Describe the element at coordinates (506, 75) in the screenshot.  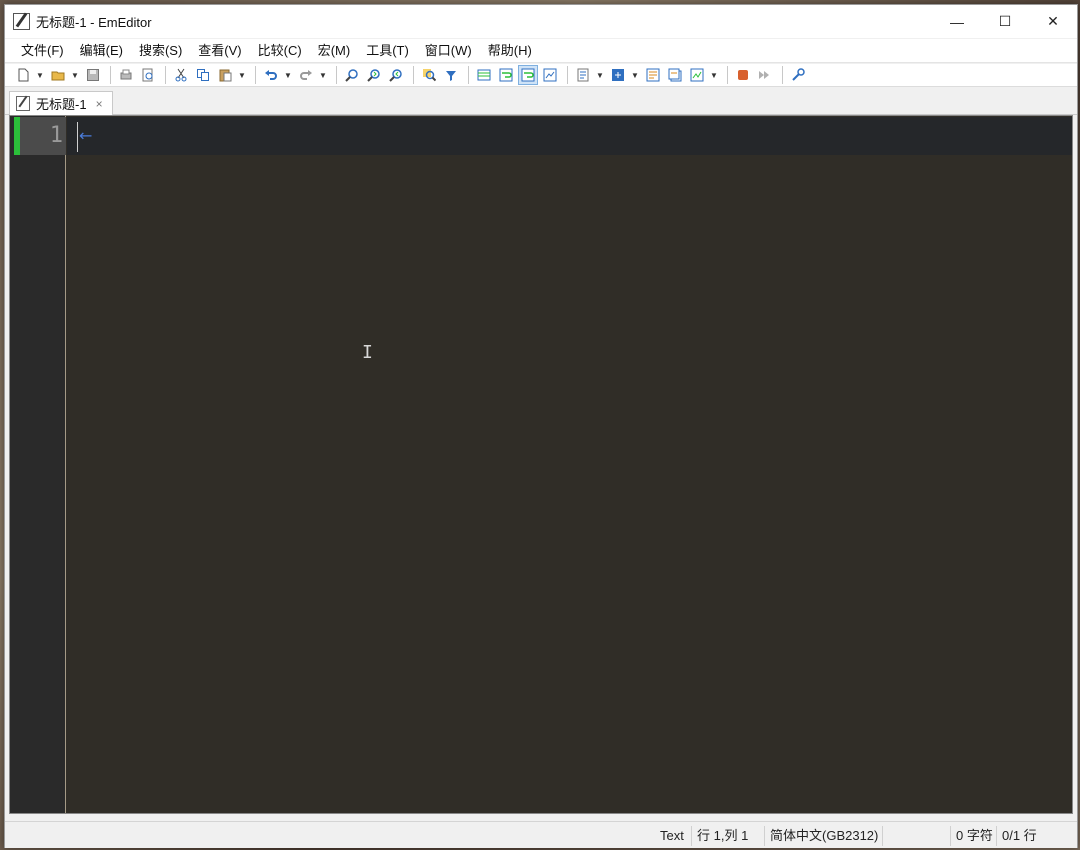
I see `word-wrap-icon` at that location.